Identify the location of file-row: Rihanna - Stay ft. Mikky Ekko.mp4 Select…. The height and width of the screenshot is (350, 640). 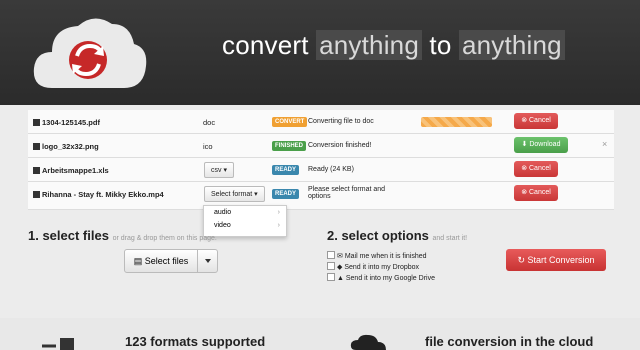
(321, 196).